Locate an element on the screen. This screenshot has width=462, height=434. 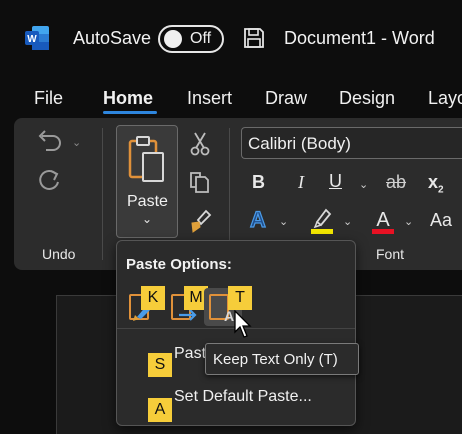
mouse-cursor-icon is located at coordinates (243, 324).